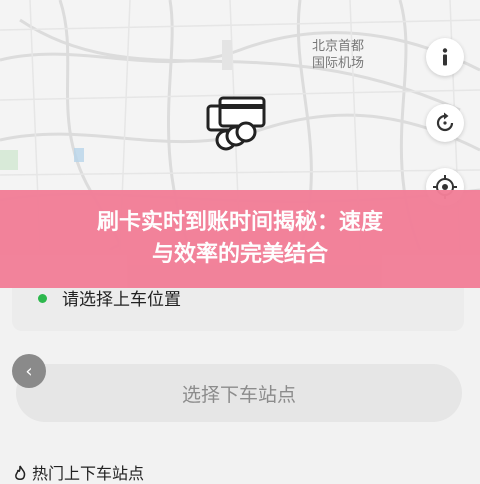 This screenshot has height=484, width=480. I want to click on info-icon, so click(445, 57).